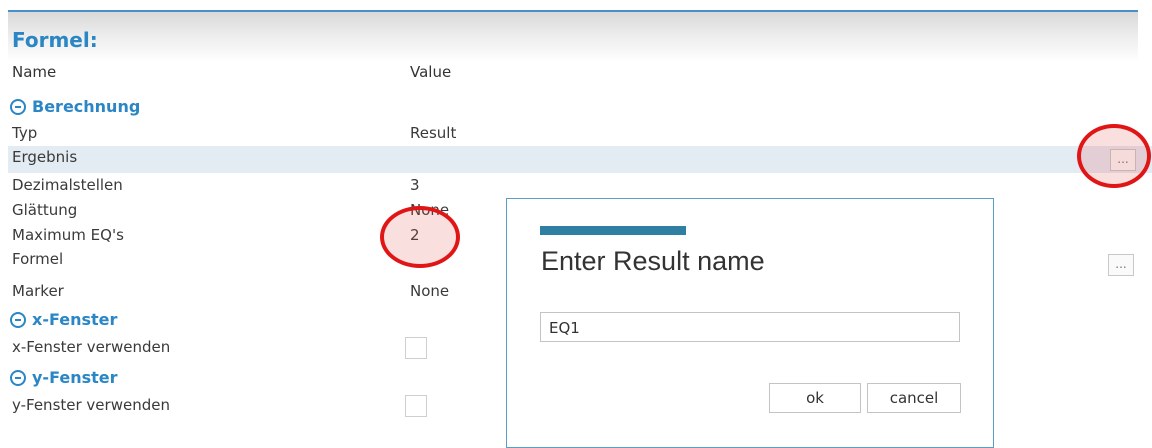 The width and height of the screenshot is (1152, 448). I want to click on section-x-fenster: x-Fenster, so click(63, 319).